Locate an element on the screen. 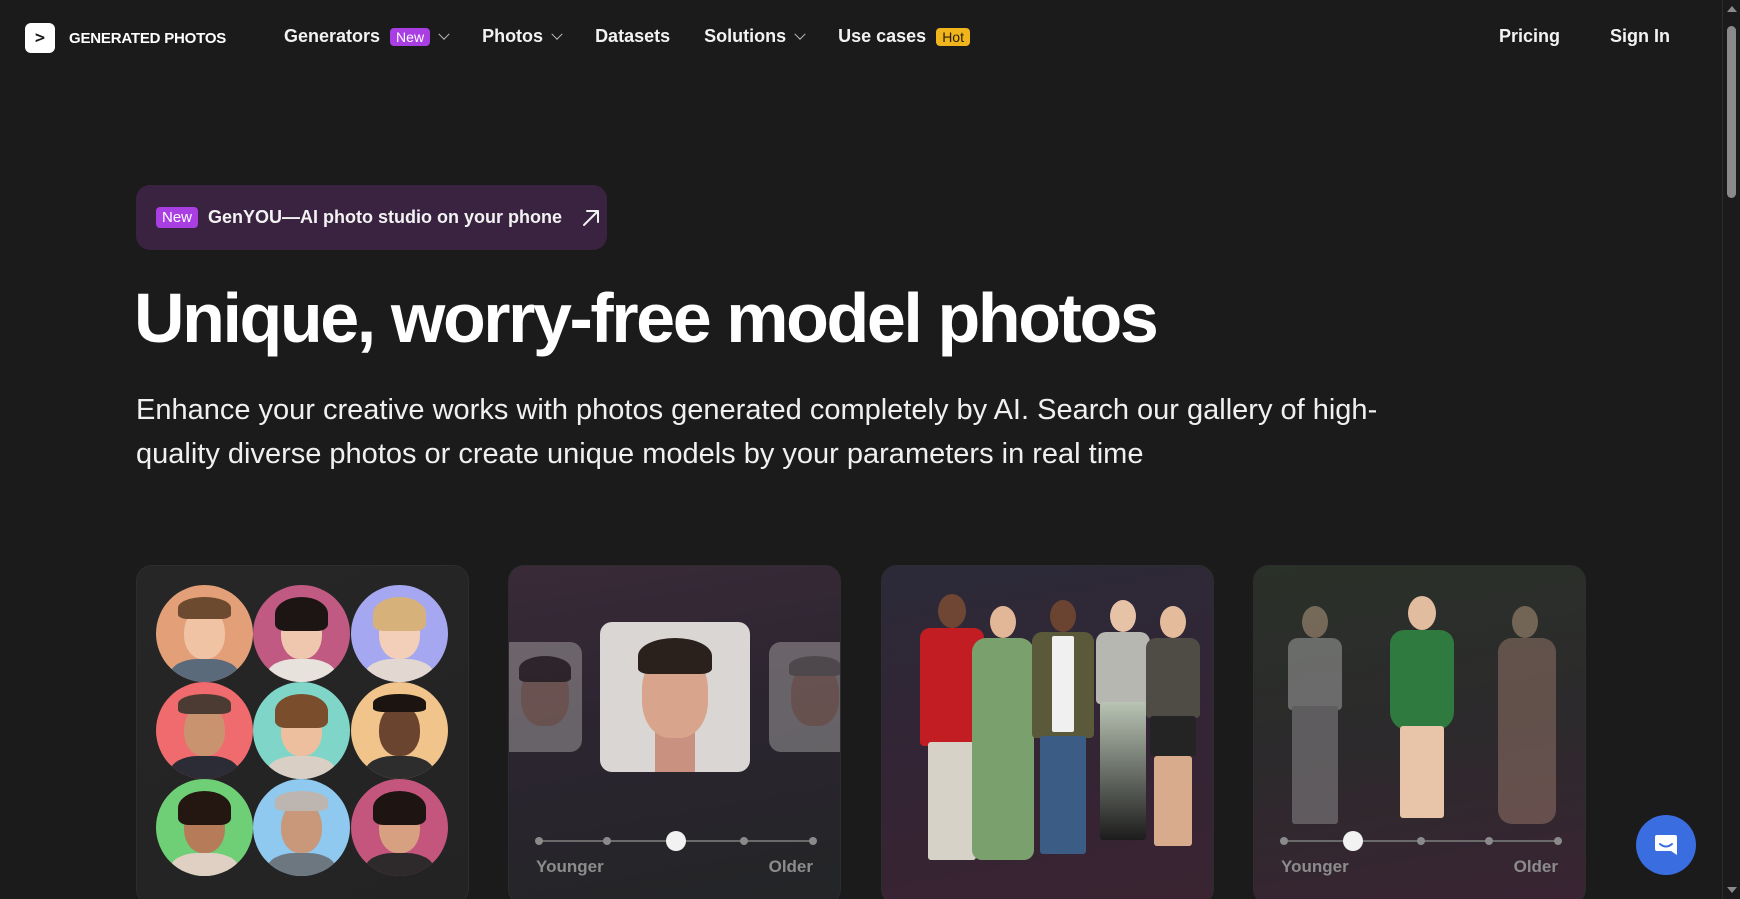 The image size is (1740, 899). scroll-thumb is located at coordinates (1731, 112).